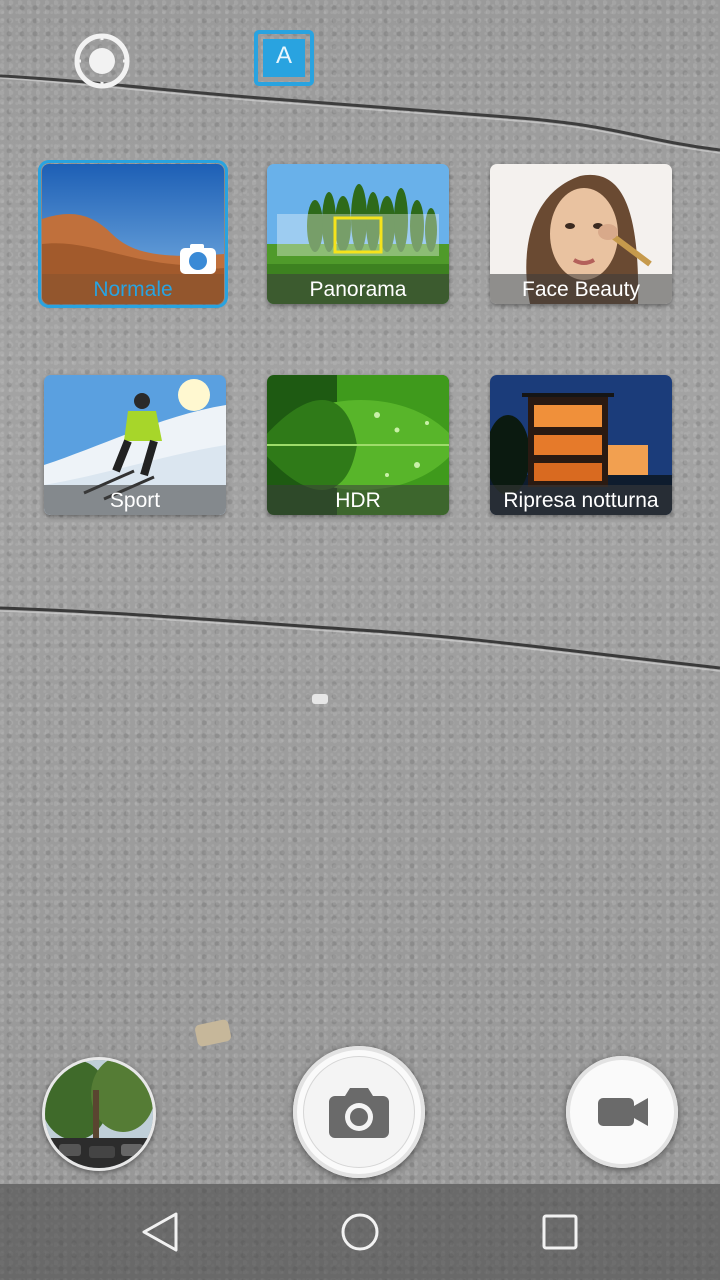 The width and height of the screenshot is (720, 1280). I want to click on nav-recents-button, so click(560, 1232).